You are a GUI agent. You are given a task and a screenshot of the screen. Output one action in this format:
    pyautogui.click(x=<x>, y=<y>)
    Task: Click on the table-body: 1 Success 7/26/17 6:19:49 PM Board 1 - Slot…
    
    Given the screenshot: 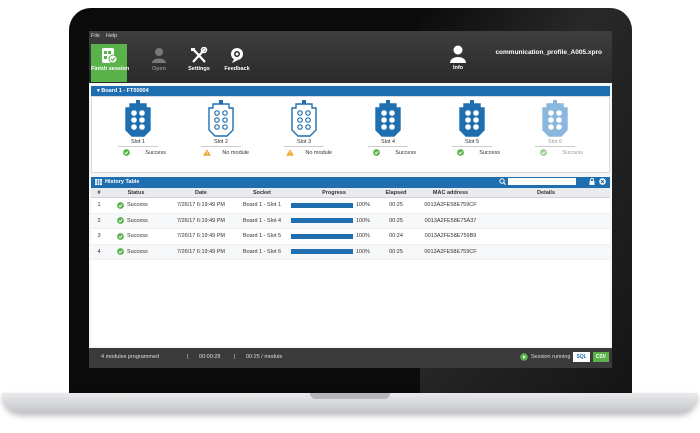 What is the action you would take?
    pyautogui.click(x=350, y=229)
    